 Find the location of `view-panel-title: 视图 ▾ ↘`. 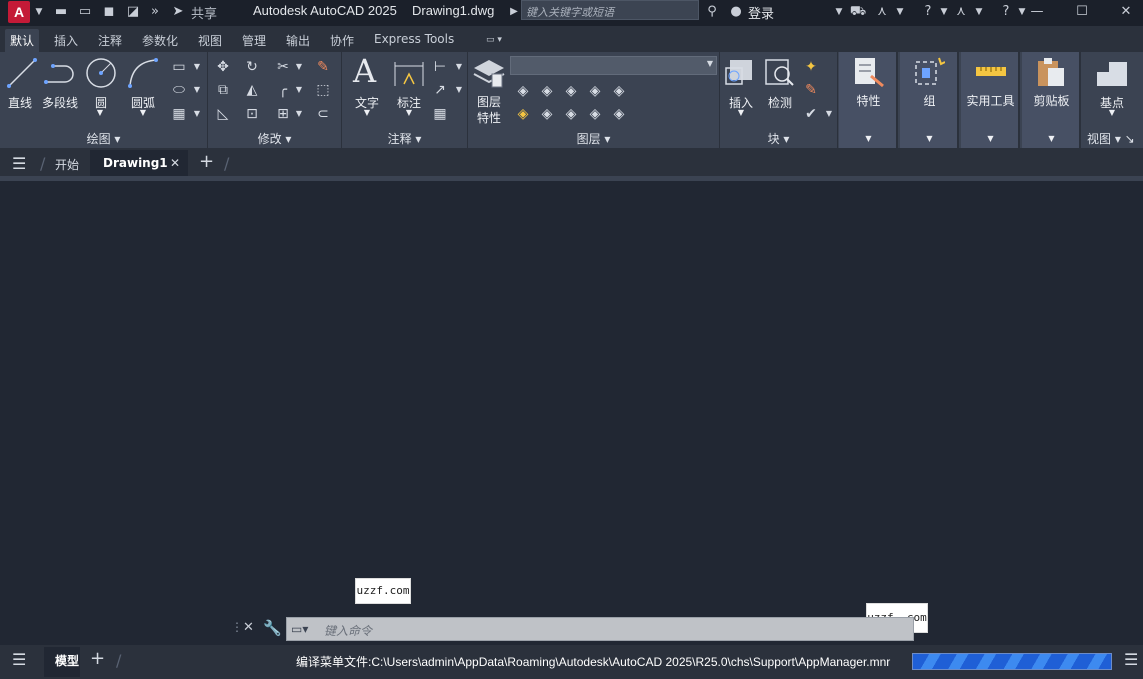

view-panel-title: 视图 ▾ ↘ is located at coordinates (1113, 139).